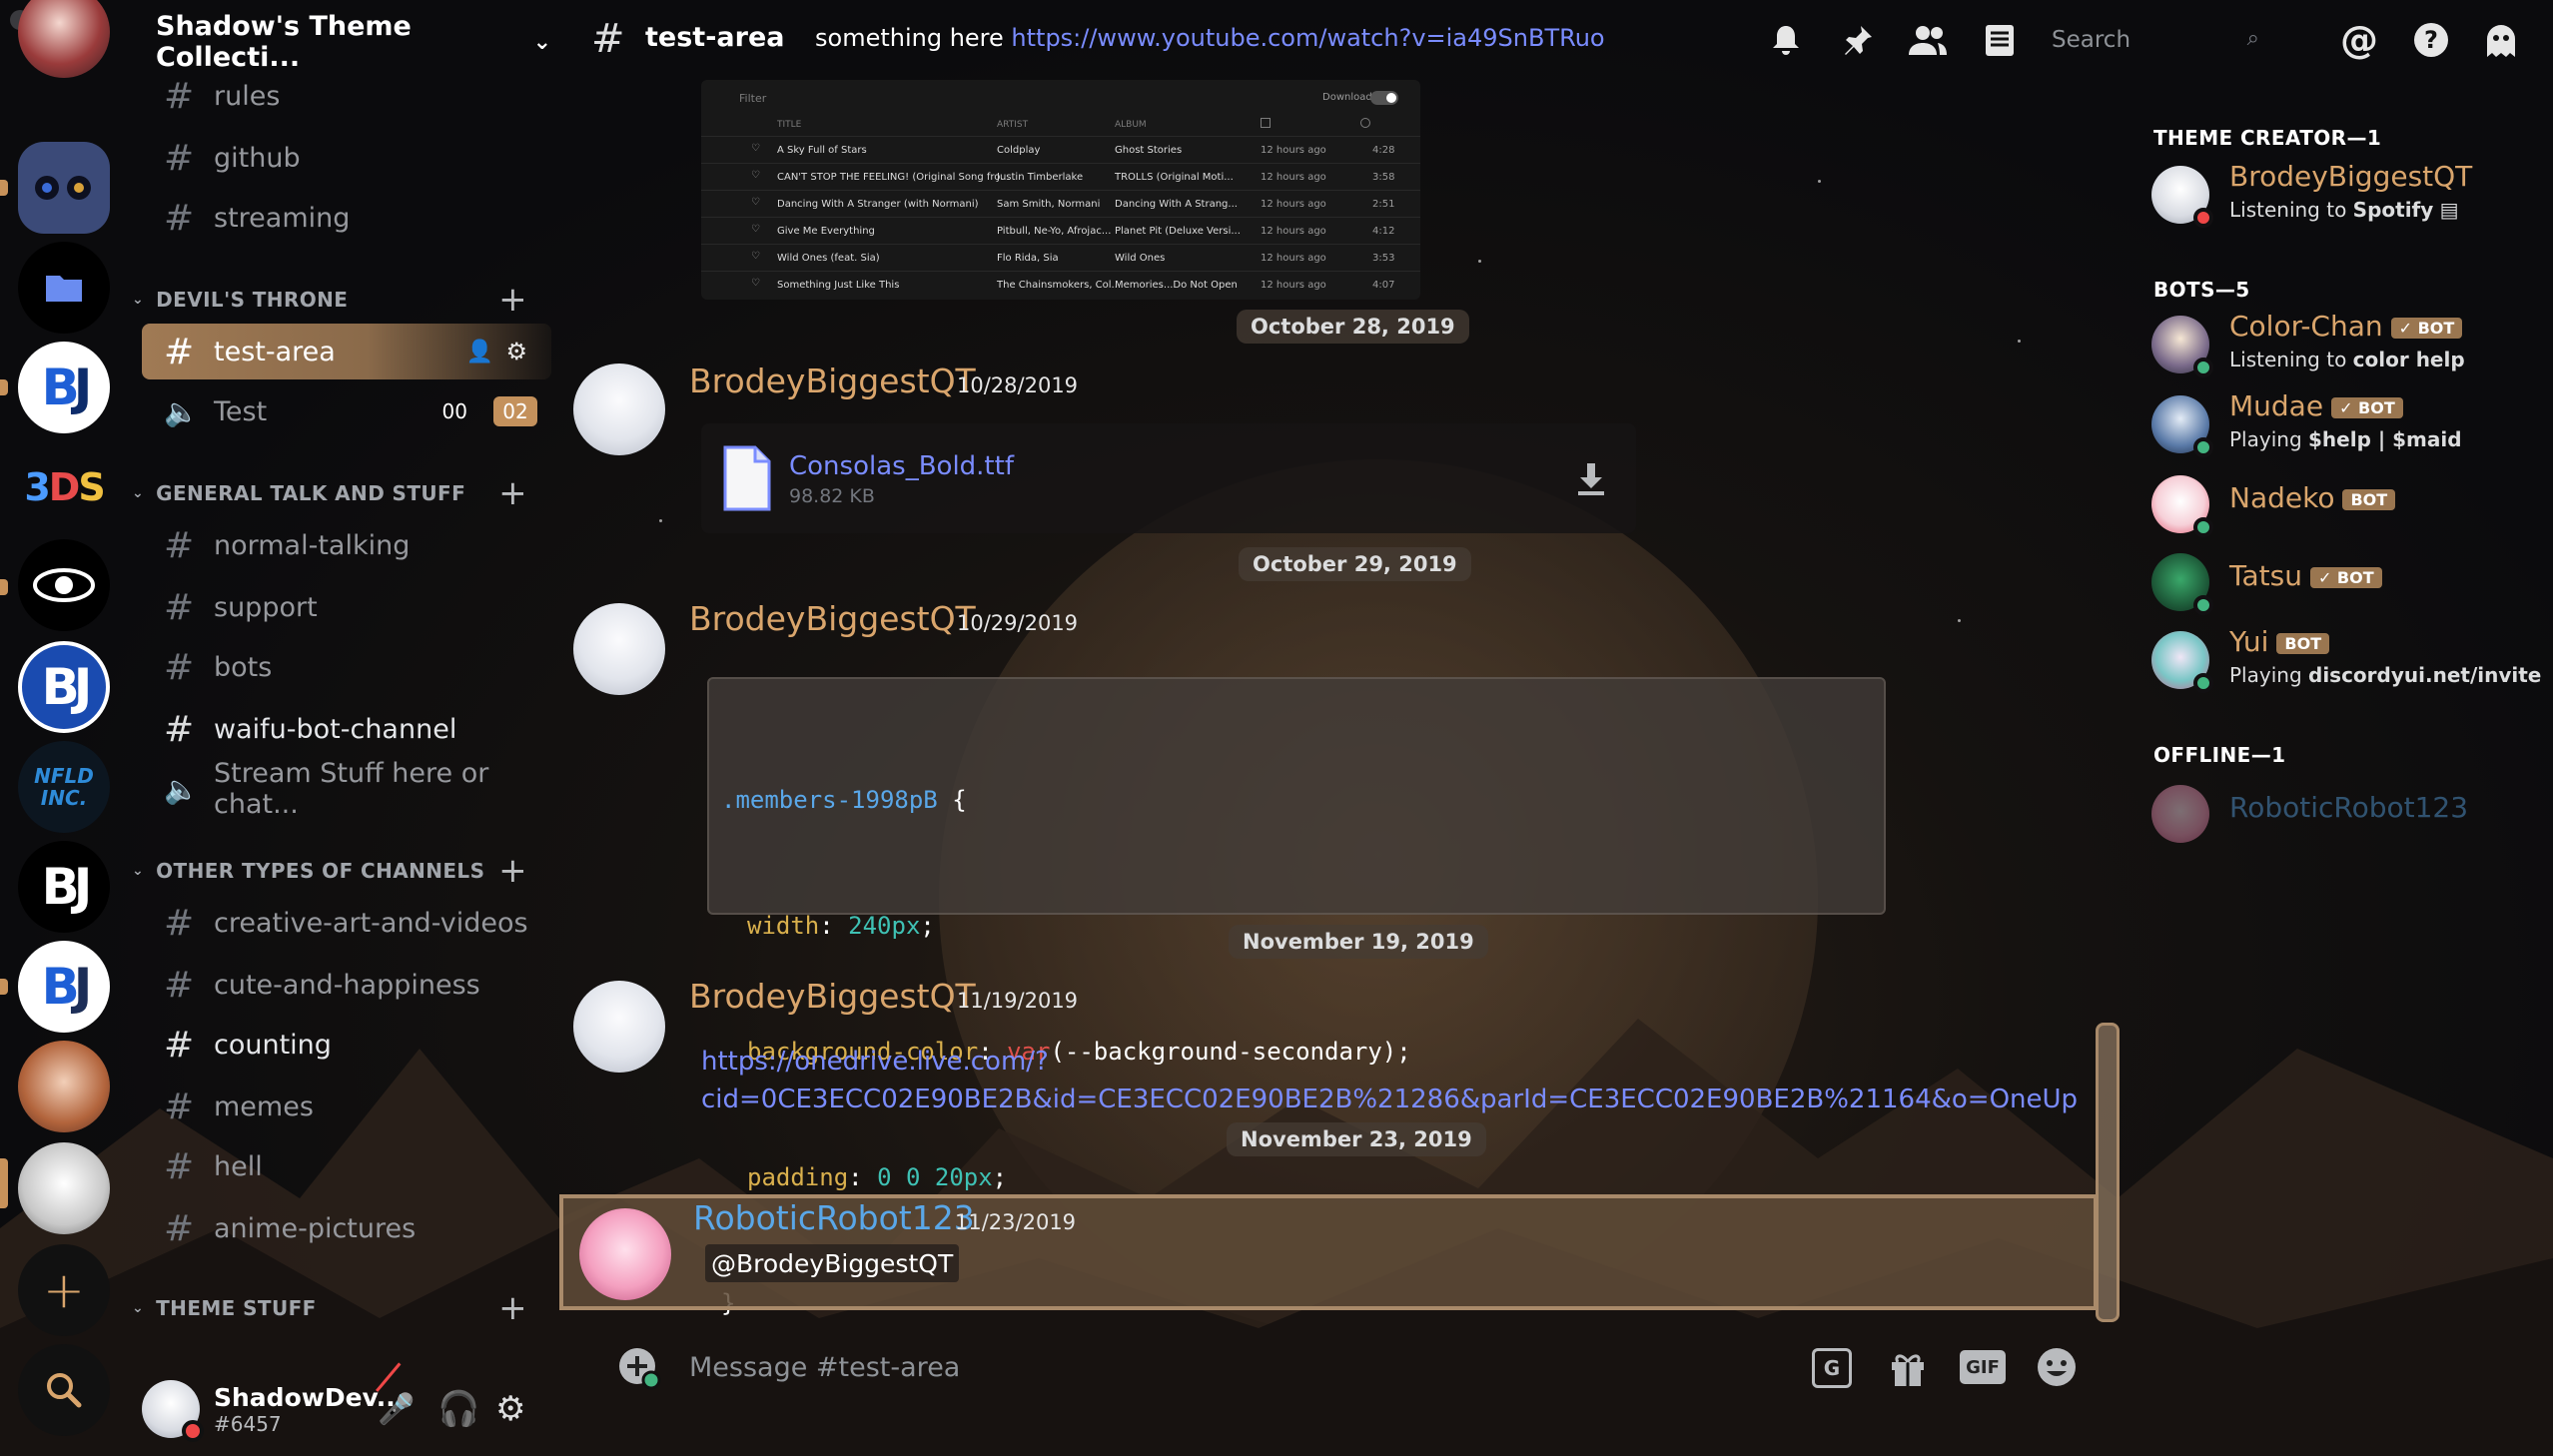 The height and width of the screenshot is (1456, 2553). I want to click on server-icon-eye, so click(64, 585).